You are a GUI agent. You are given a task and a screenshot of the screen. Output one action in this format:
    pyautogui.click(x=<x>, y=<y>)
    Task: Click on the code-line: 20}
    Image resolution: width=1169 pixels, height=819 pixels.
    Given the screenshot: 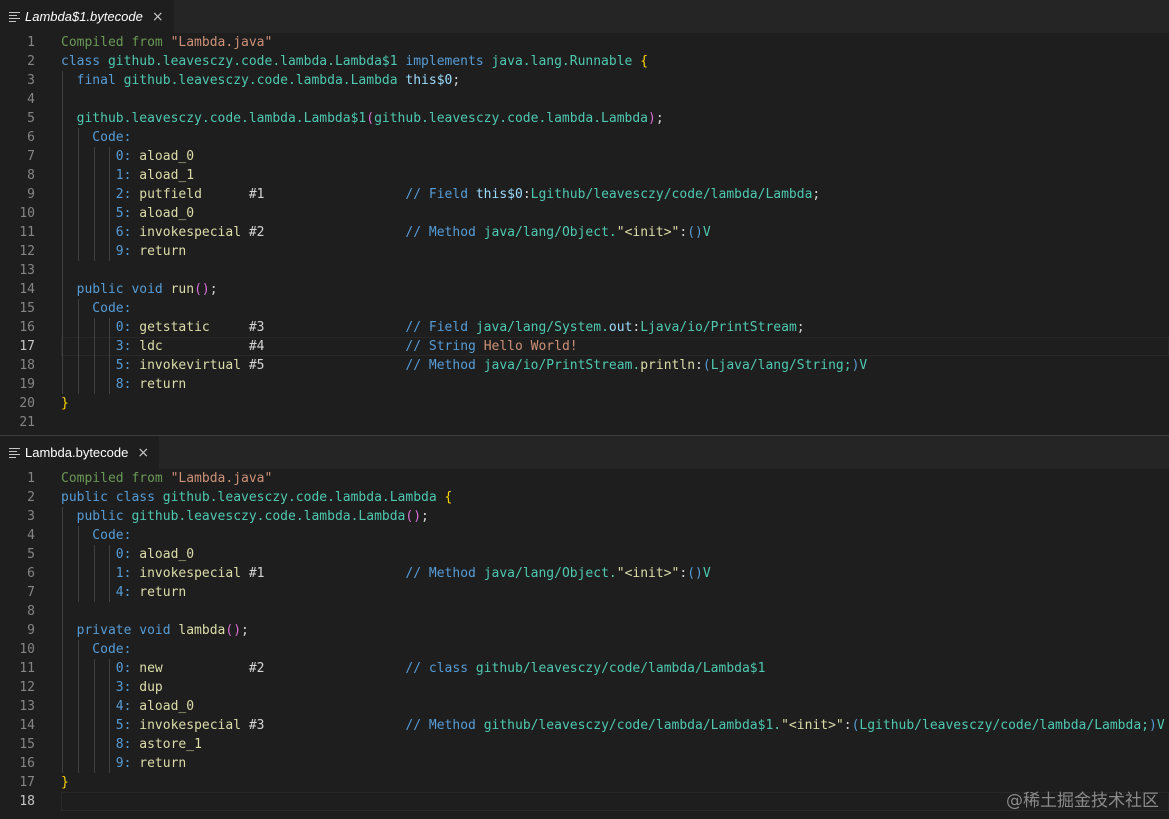 What is the action you would take?
    pyautogui.click(x=584, y=403)
    